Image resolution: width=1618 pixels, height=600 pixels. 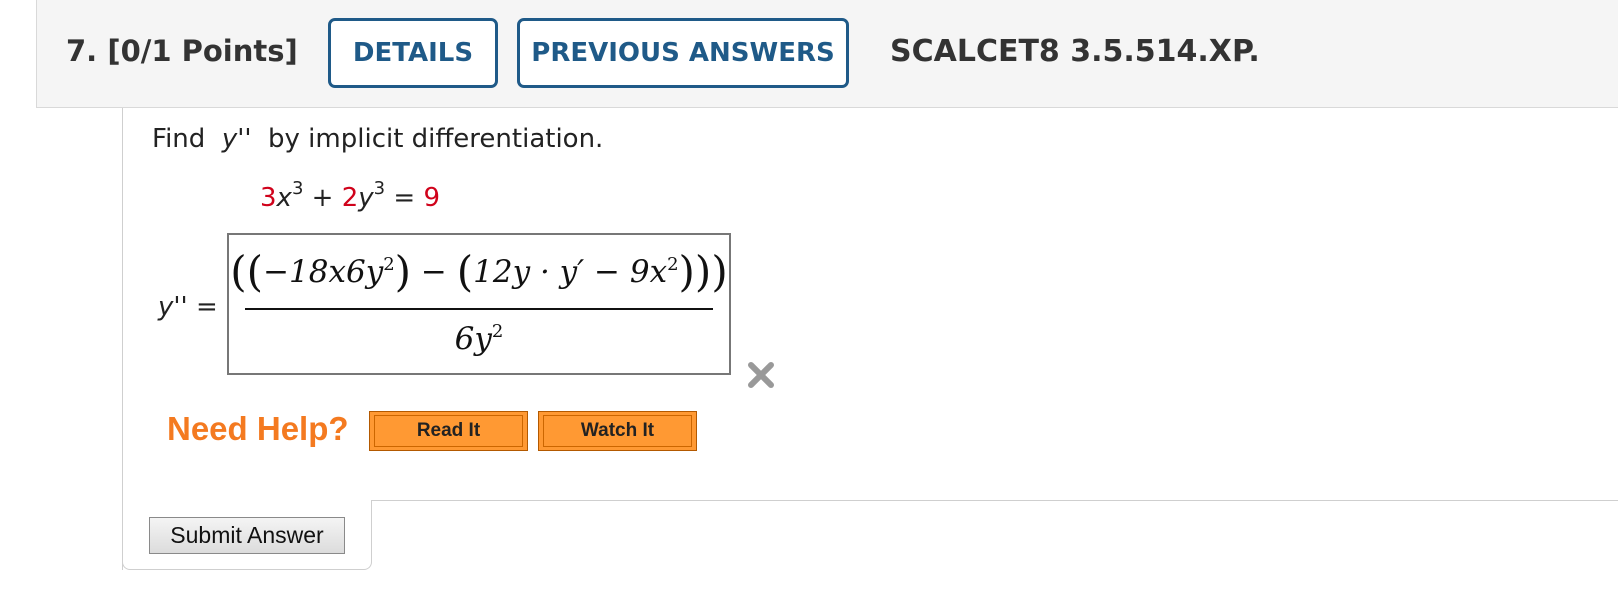 What do you see at coordinates (297, 188) in the screenshot?
I see `equation-exp1: 3` at bounding box center [297, 188].